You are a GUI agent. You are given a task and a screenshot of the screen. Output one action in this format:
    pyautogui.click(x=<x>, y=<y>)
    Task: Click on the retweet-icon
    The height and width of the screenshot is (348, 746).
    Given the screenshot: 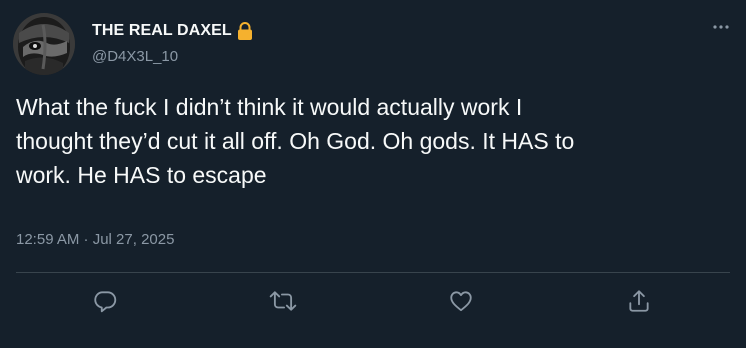 What is the action you would take?
    pyautogui.click(x=283, y=301)
    